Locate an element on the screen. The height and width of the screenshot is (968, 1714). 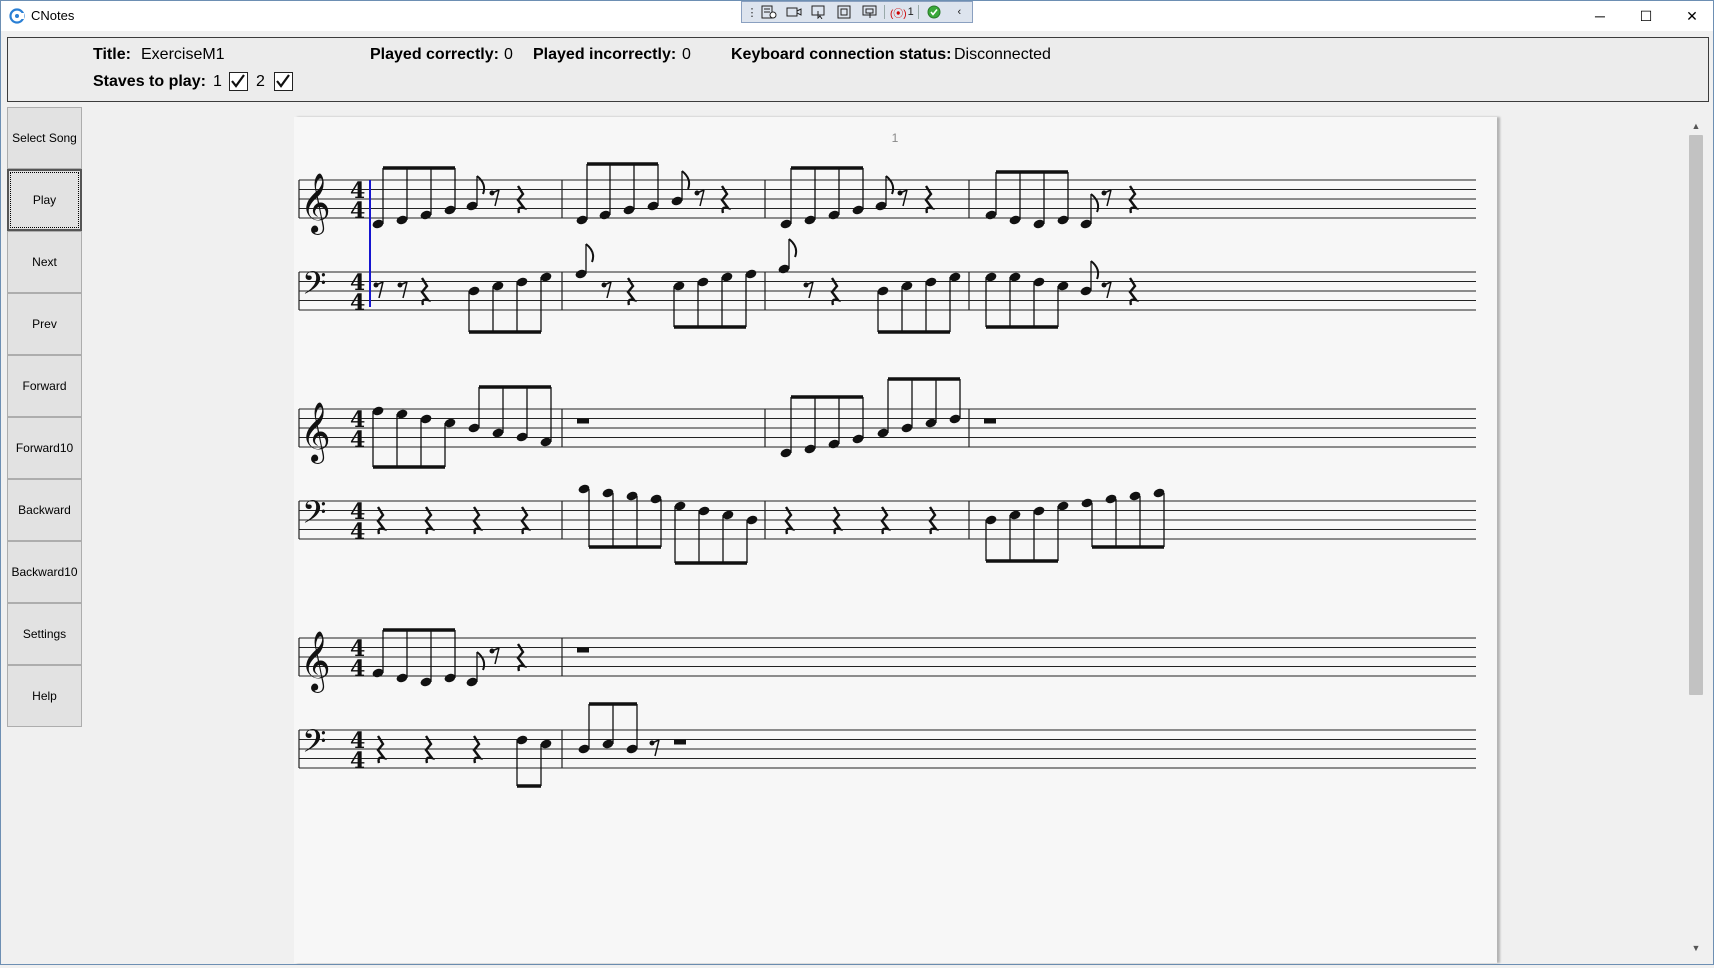
vertical-scrollbar: ▲ ▼ is located at coordinates (1695, 538).